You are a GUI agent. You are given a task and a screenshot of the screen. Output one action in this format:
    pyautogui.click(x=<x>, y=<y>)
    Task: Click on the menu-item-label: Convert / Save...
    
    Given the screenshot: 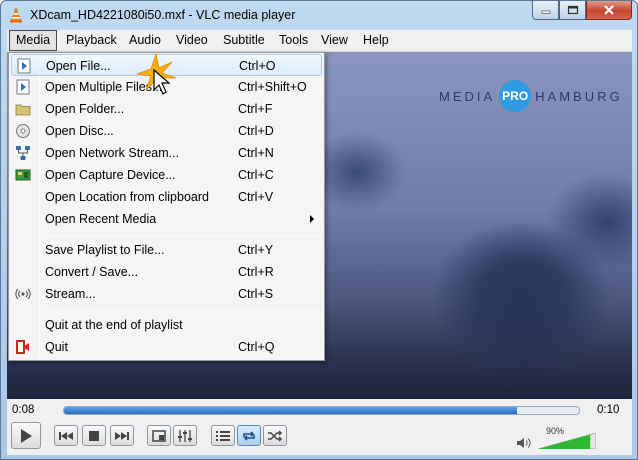 What is the action you would take?
    pyautogui.click(x=92, y=272)
    